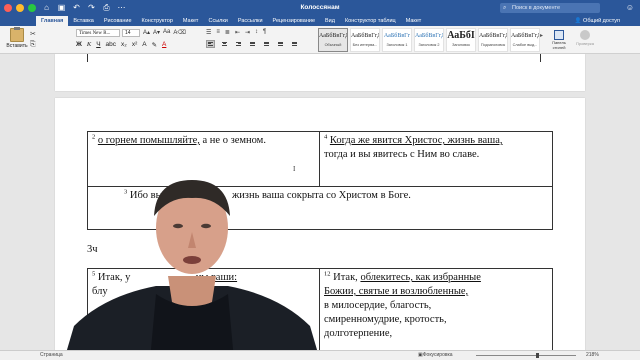 The image size is (640, 360). I want to click on table-cell-verse-5: 5 Итак, у ны ваши: блу, so click(203, 309).